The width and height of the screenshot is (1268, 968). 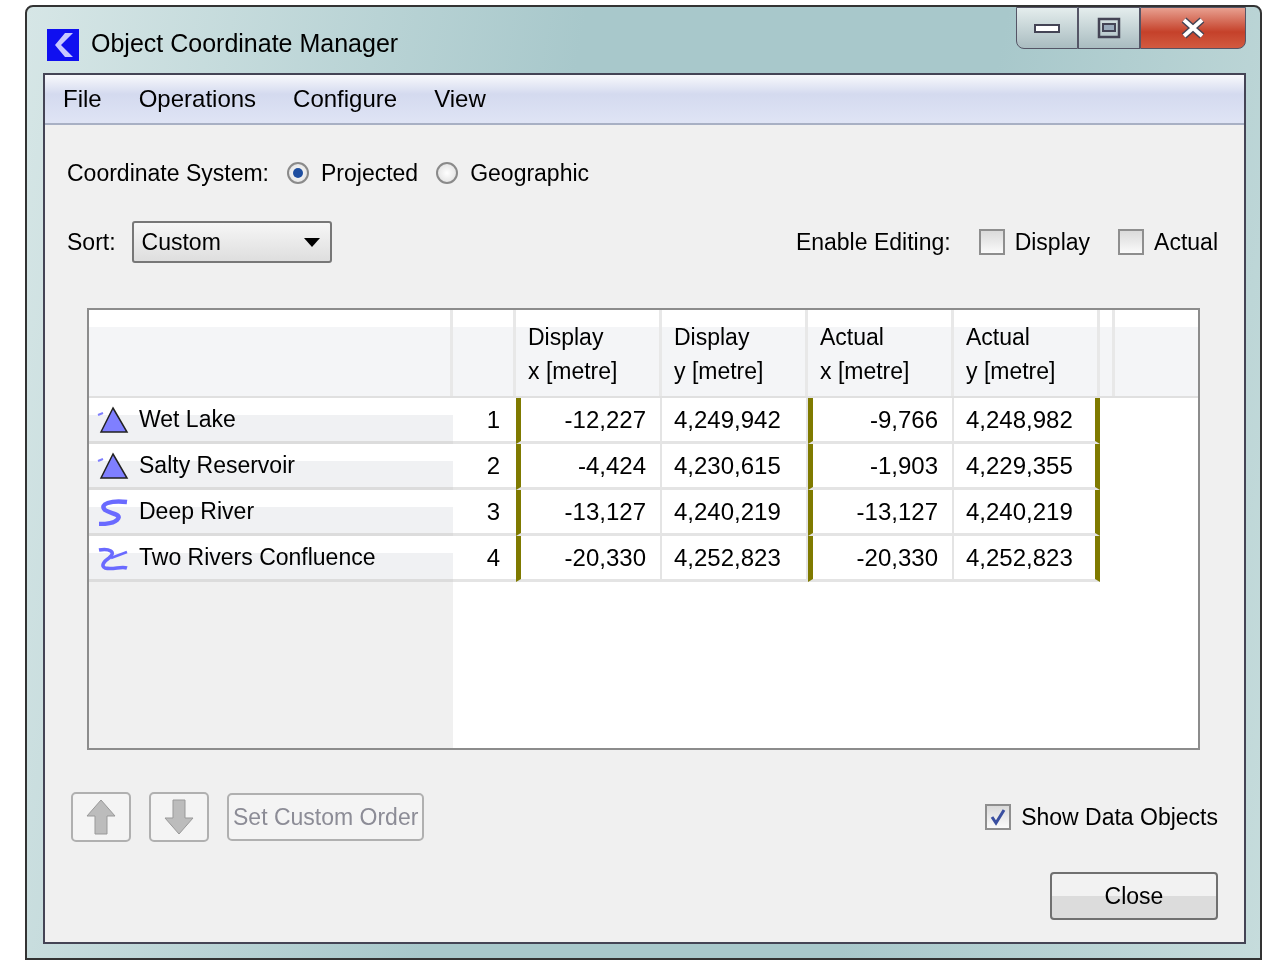 I want to click on sort-dropdown: Custom, so click(x=231, y=242).